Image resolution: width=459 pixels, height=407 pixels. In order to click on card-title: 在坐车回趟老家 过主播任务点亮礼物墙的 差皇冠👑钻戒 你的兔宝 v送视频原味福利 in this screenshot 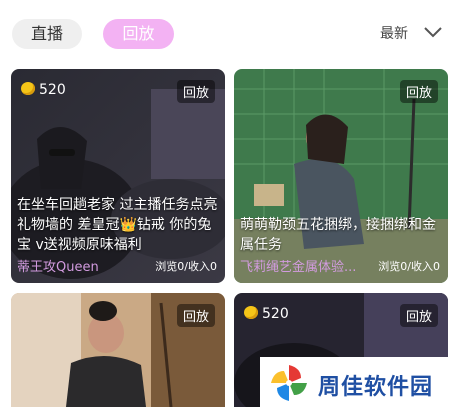, I will do `click(117, 225)`.